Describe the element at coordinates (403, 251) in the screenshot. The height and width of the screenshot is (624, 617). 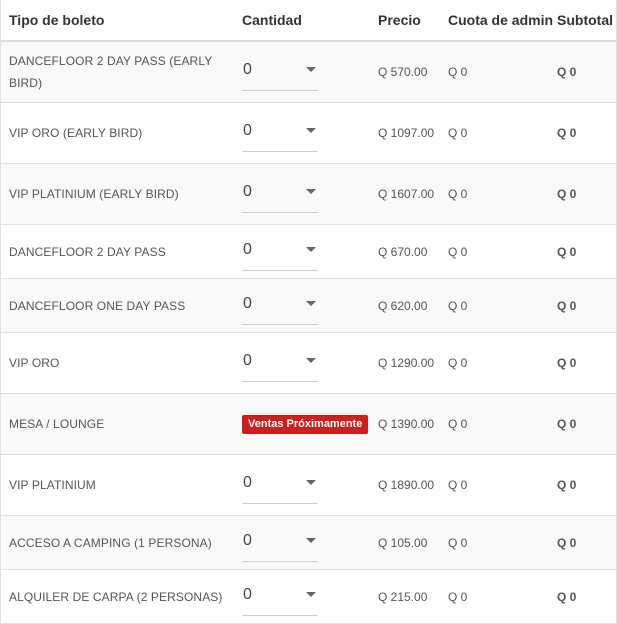
I see `ticket-price: Q 670.00` at that location.